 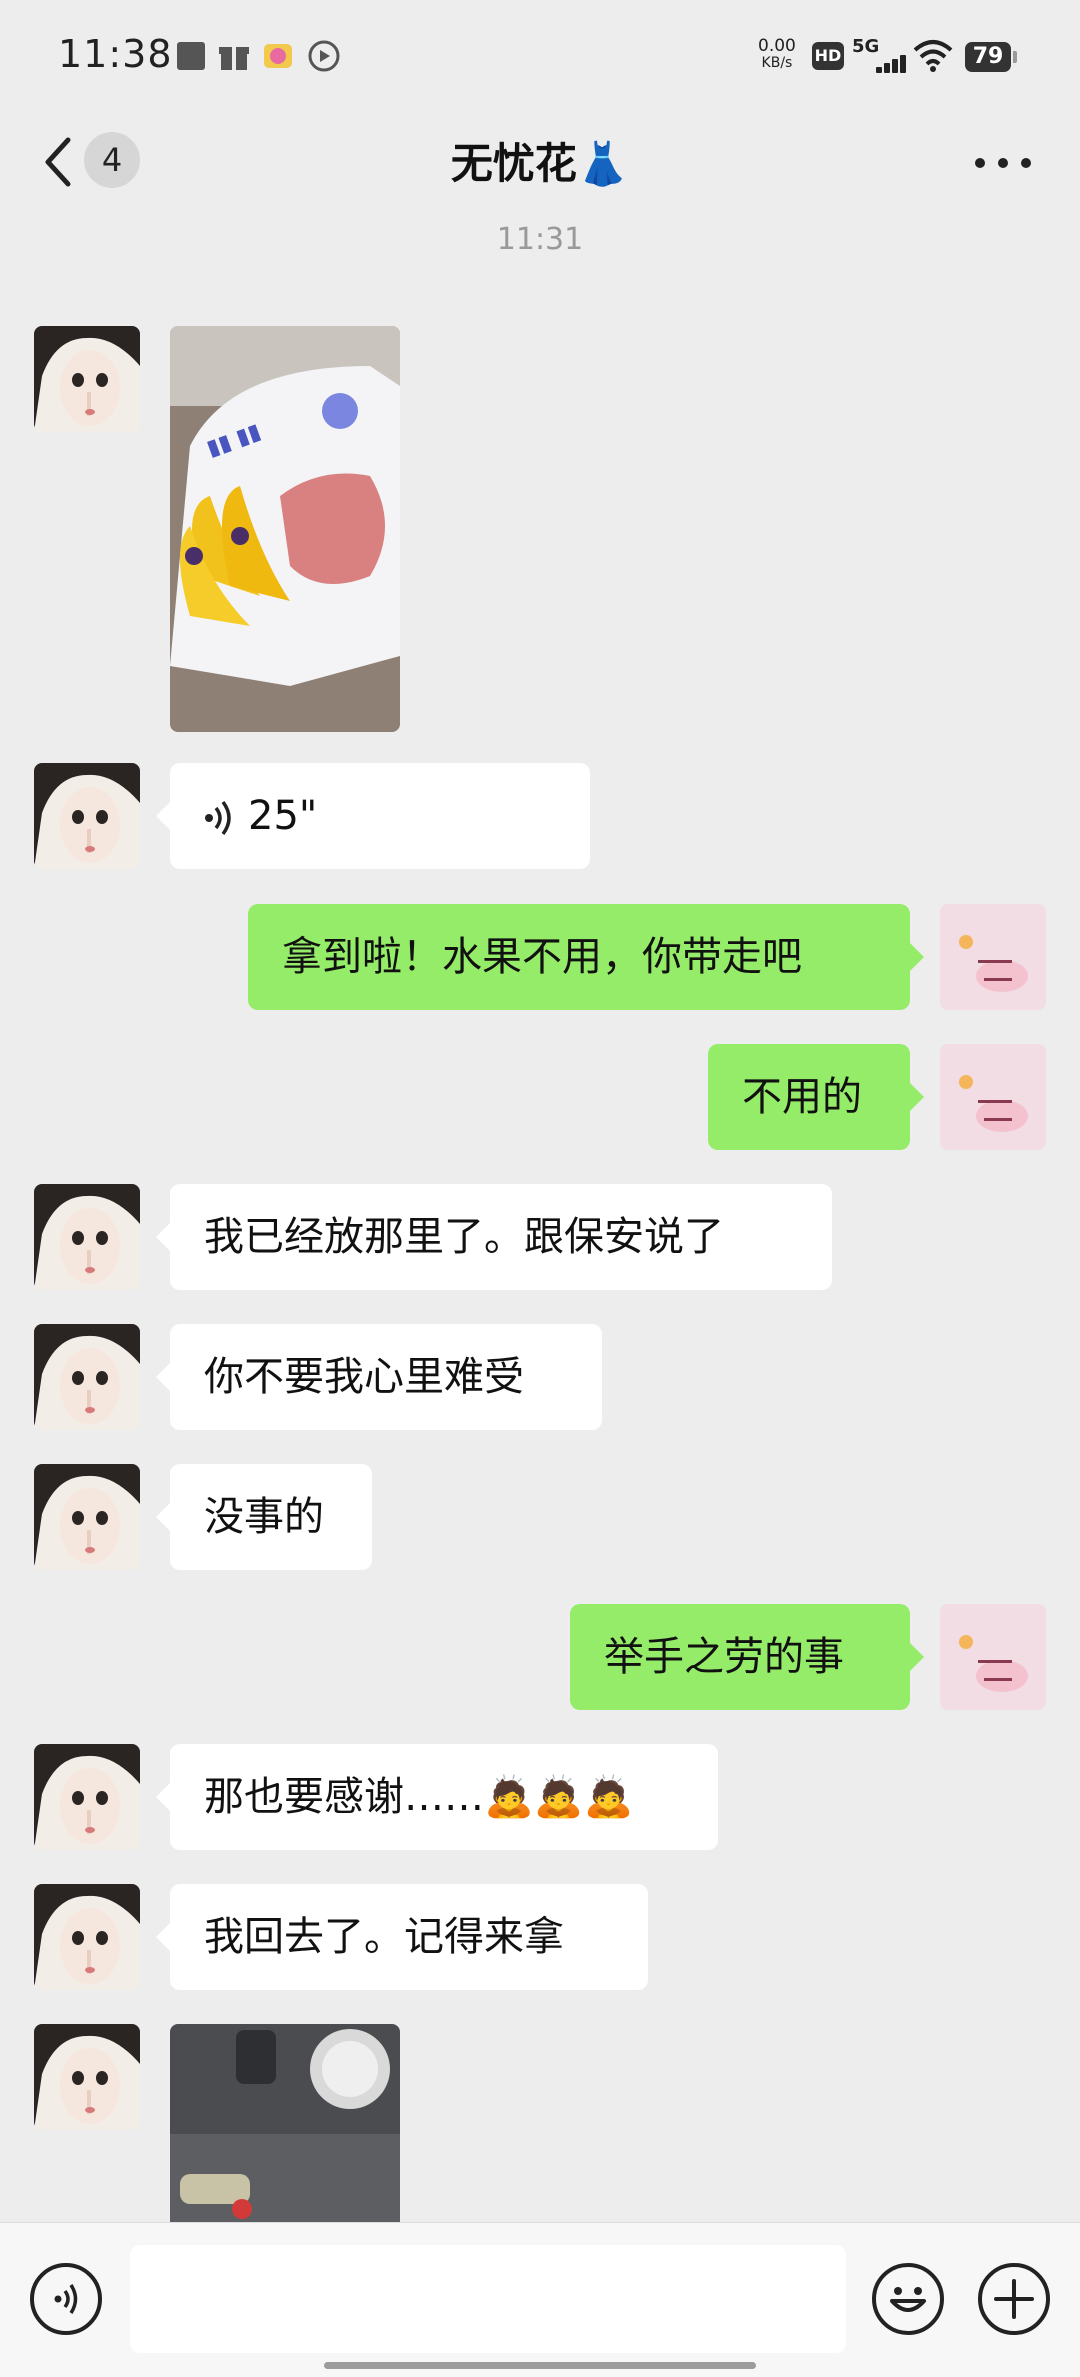 I want to click on image-message-car-keys, so click(x=285, y=2123).